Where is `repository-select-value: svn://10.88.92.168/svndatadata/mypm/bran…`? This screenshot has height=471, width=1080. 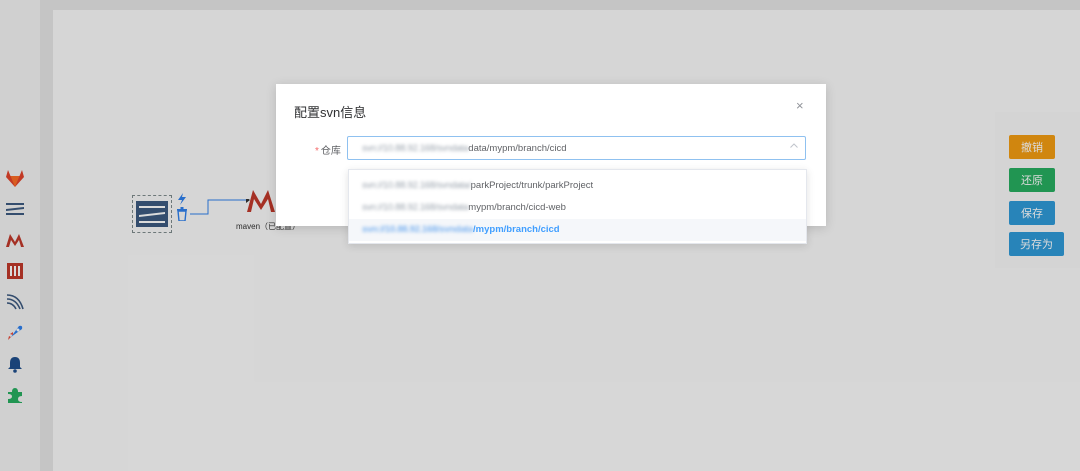
repository-select-value: svn://10.88.92.168/svndatadata/mypm/bran… is located at coordinates (464, 148).